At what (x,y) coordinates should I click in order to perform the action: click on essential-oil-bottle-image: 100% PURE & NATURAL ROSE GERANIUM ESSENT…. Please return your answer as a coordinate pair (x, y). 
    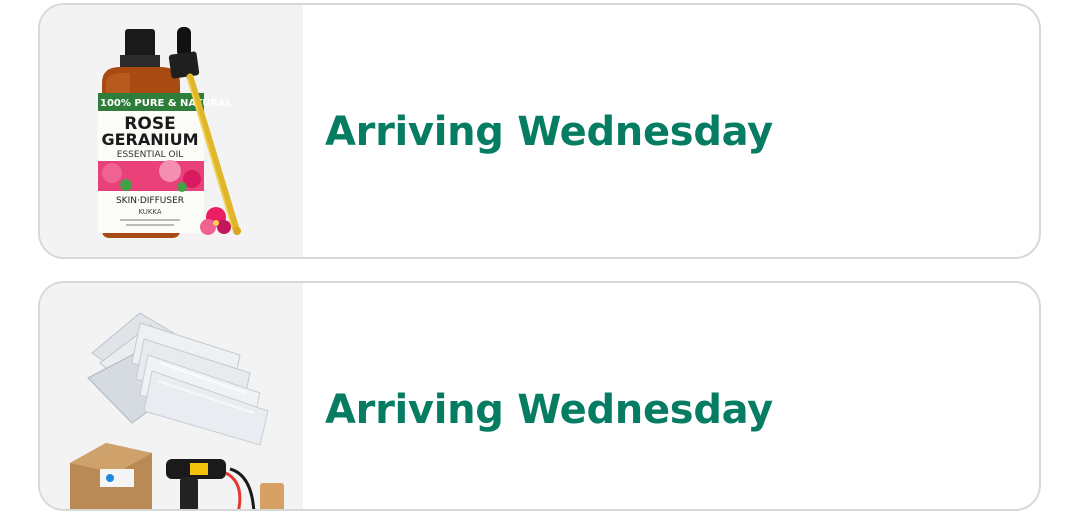
    Looking at the image, I should click on (169, 132).